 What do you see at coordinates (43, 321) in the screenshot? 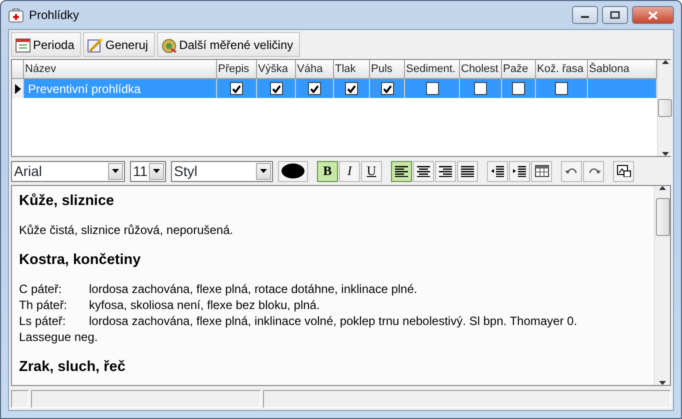
I see `field-label: Ls páteř:` at bounding box center [43, 321].